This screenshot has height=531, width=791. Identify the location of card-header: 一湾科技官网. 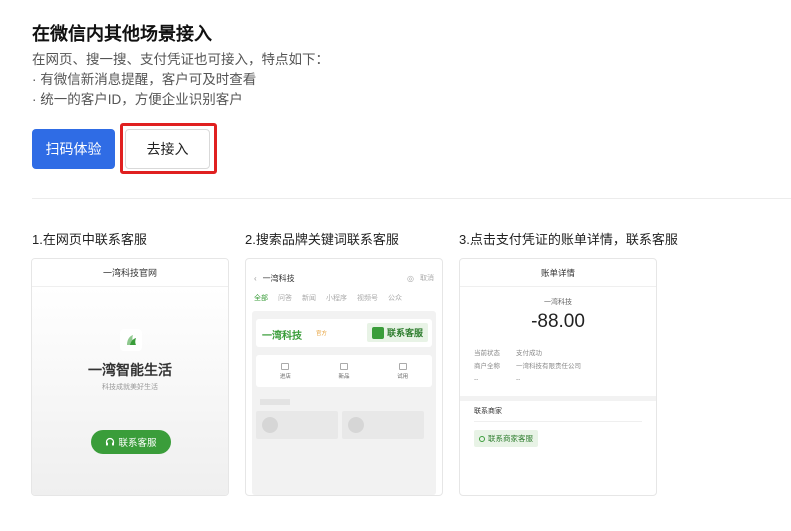
(130, 273).